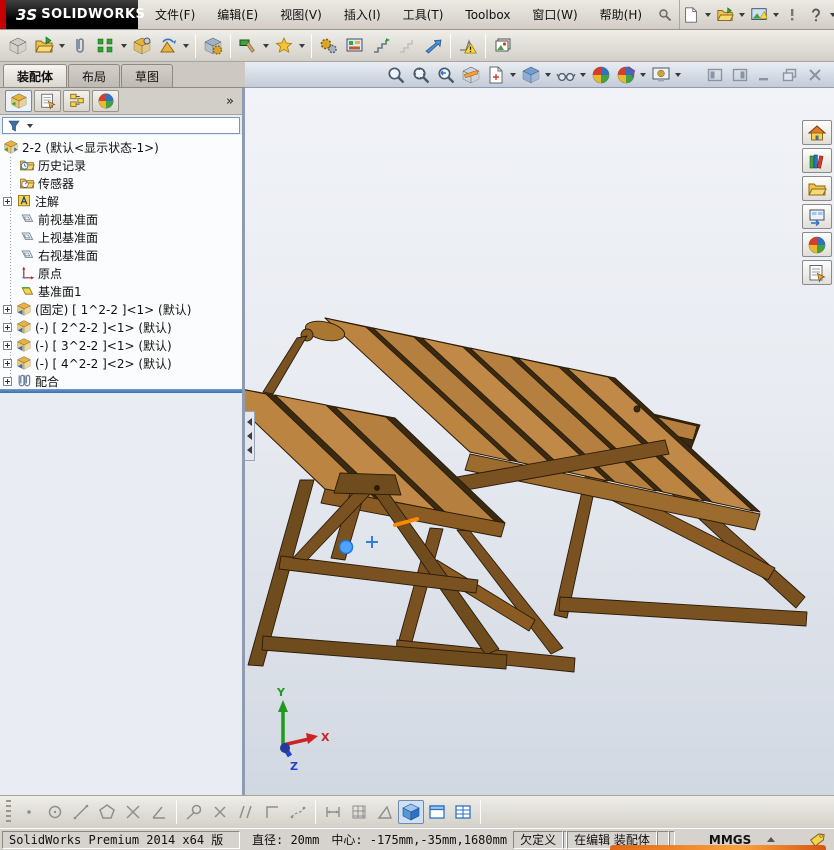 The image size is (834, 850). I want to click on property-manager-tab, so click(47, 101).